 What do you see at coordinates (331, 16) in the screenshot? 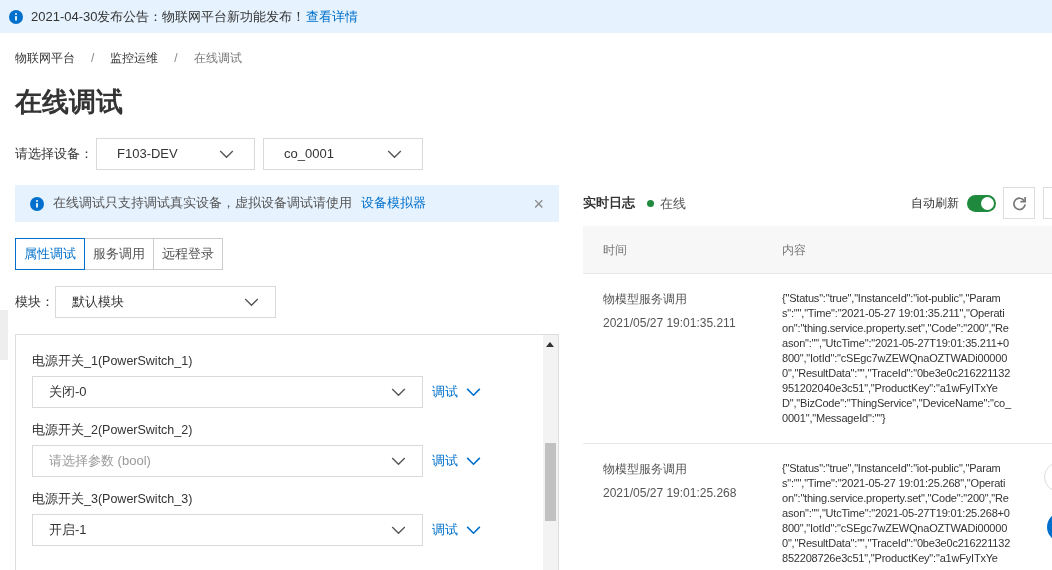
I see `details-link: 查看详情` at bounding box center [331, 16].